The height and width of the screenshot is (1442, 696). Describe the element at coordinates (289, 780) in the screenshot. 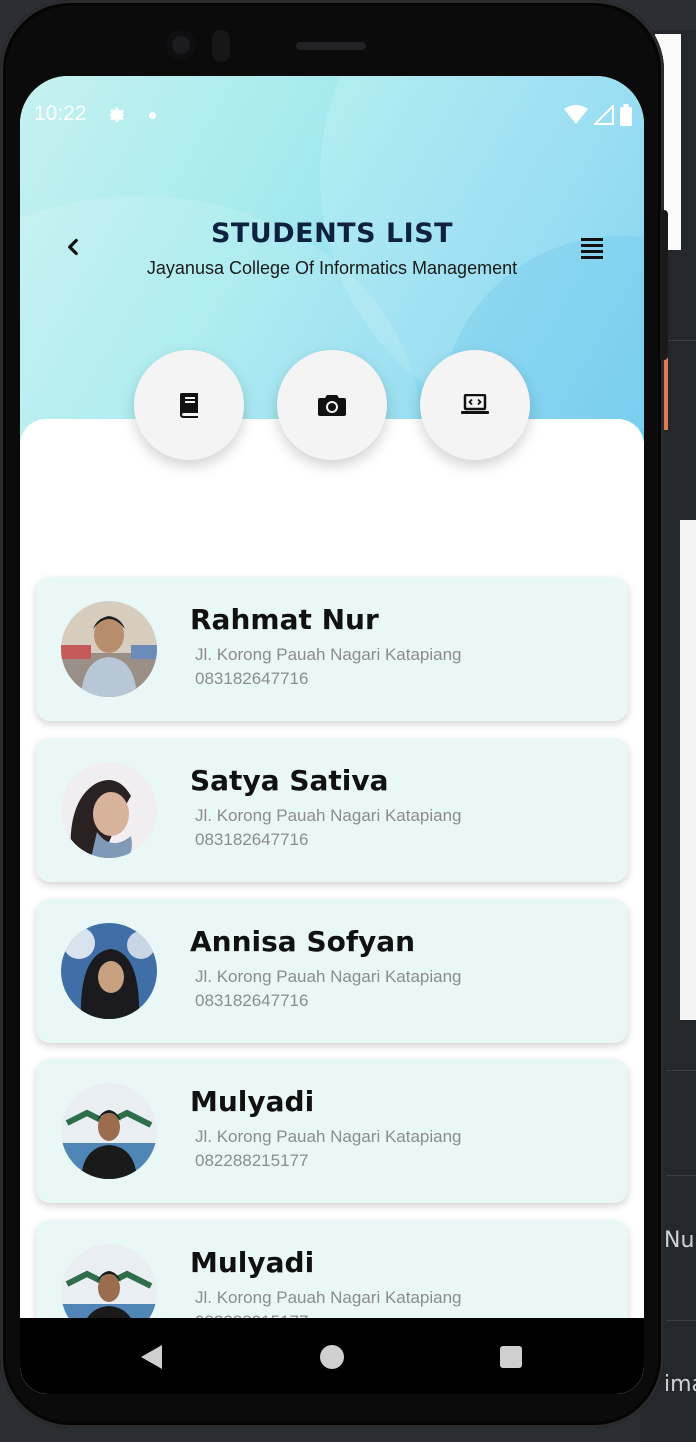

I see `student-name: Satya Sativa` at that location.